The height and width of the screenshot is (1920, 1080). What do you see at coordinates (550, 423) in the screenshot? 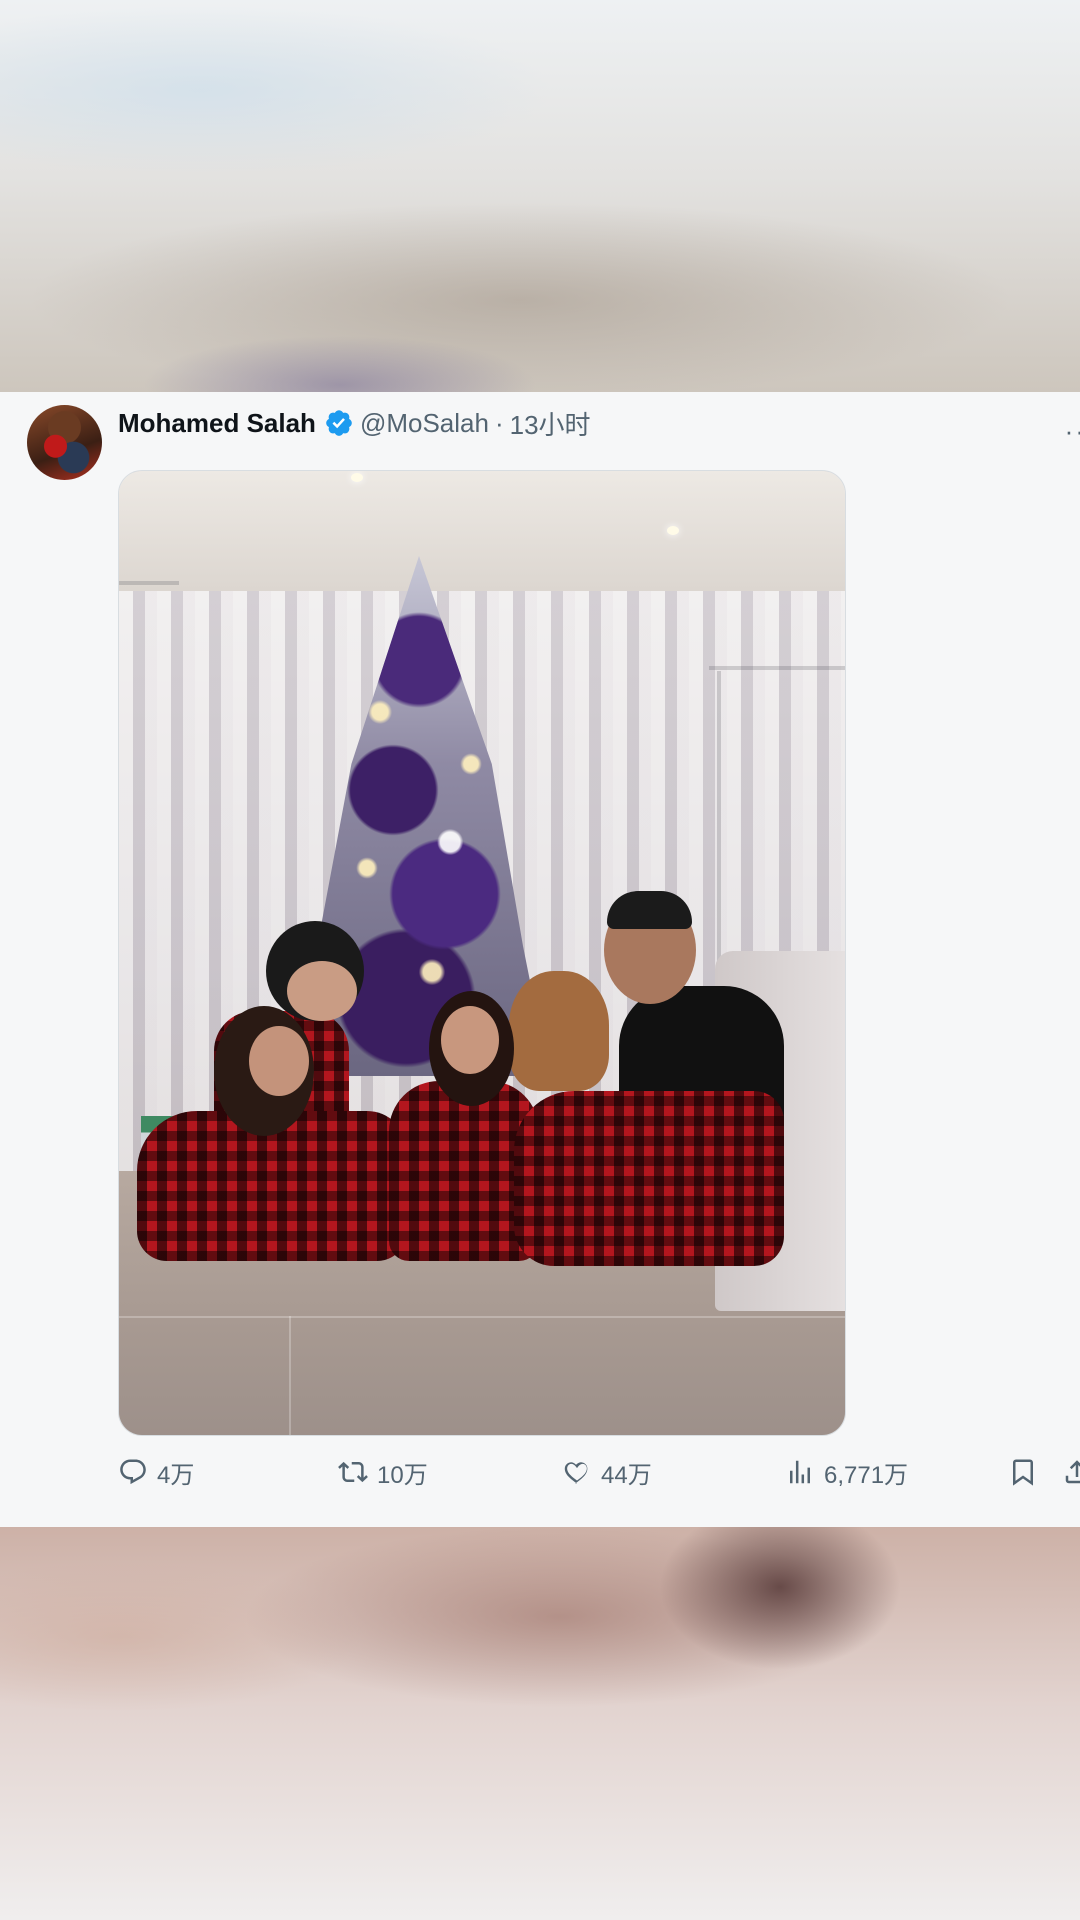
I see `timestamp: 13小时` at bounding box center [550, 423].